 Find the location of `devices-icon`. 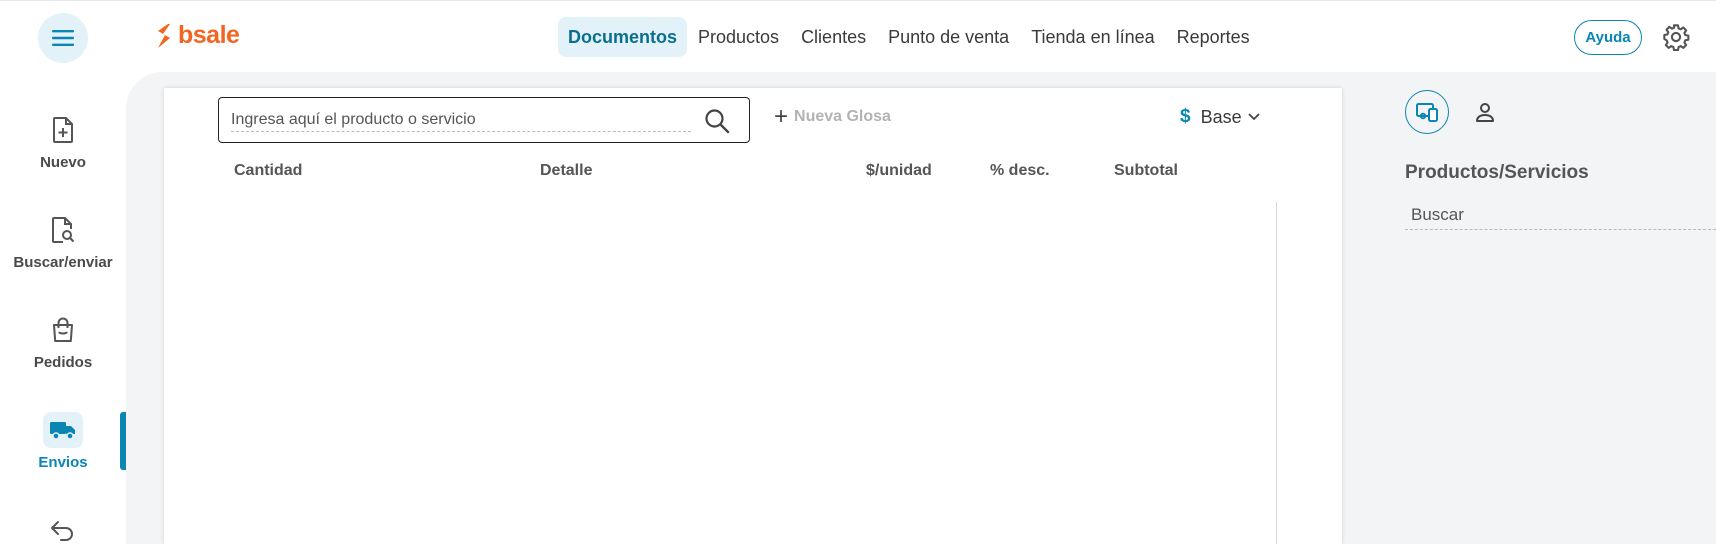

devices-icon is located at coordinates (1427, 112).